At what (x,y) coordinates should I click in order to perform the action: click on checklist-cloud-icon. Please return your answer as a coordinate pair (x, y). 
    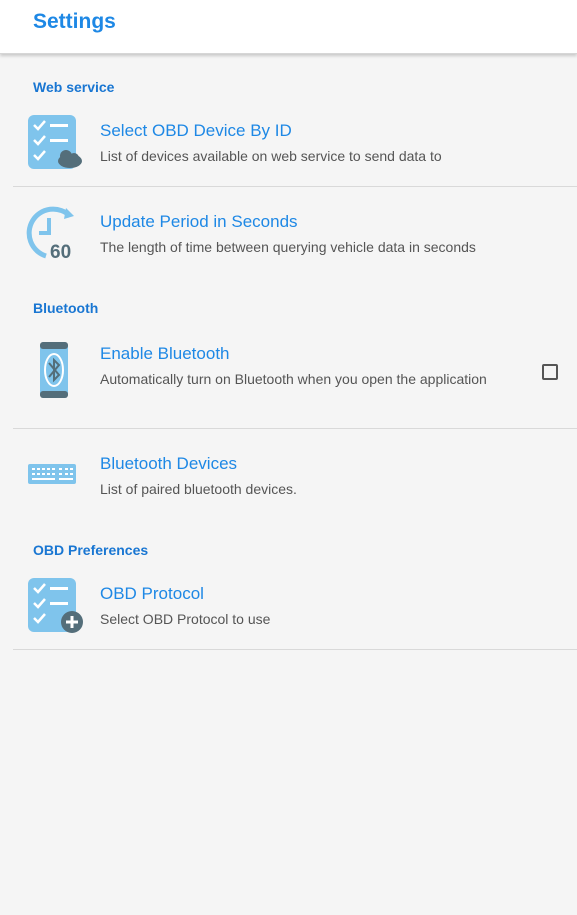
    Looking at the image, I should click on (55, 142).